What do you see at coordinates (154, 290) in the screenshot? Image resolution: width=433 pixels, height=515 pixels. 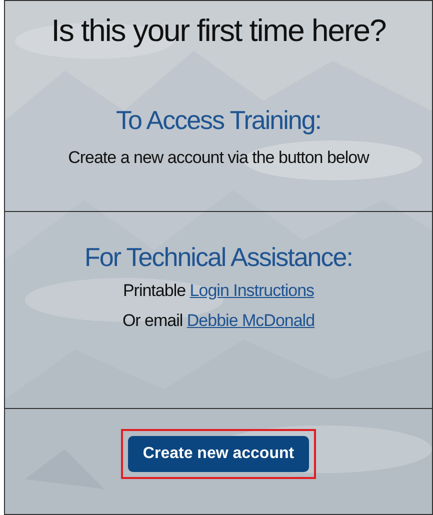 I see `body-text: Printable` at bounding box center [154, 290].